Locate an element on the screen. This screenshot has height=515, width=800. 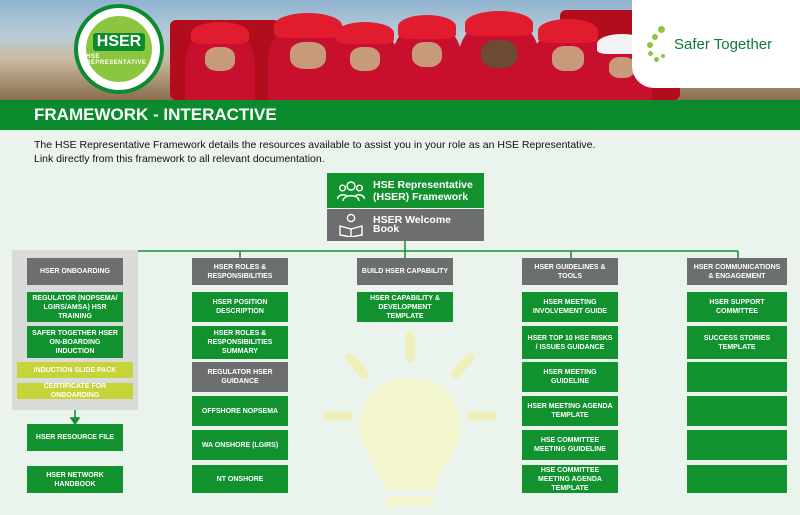
communications-header-box: HSER COMMUNICATIONS & ENGAGEMENT is located at coordinates (737, 271).